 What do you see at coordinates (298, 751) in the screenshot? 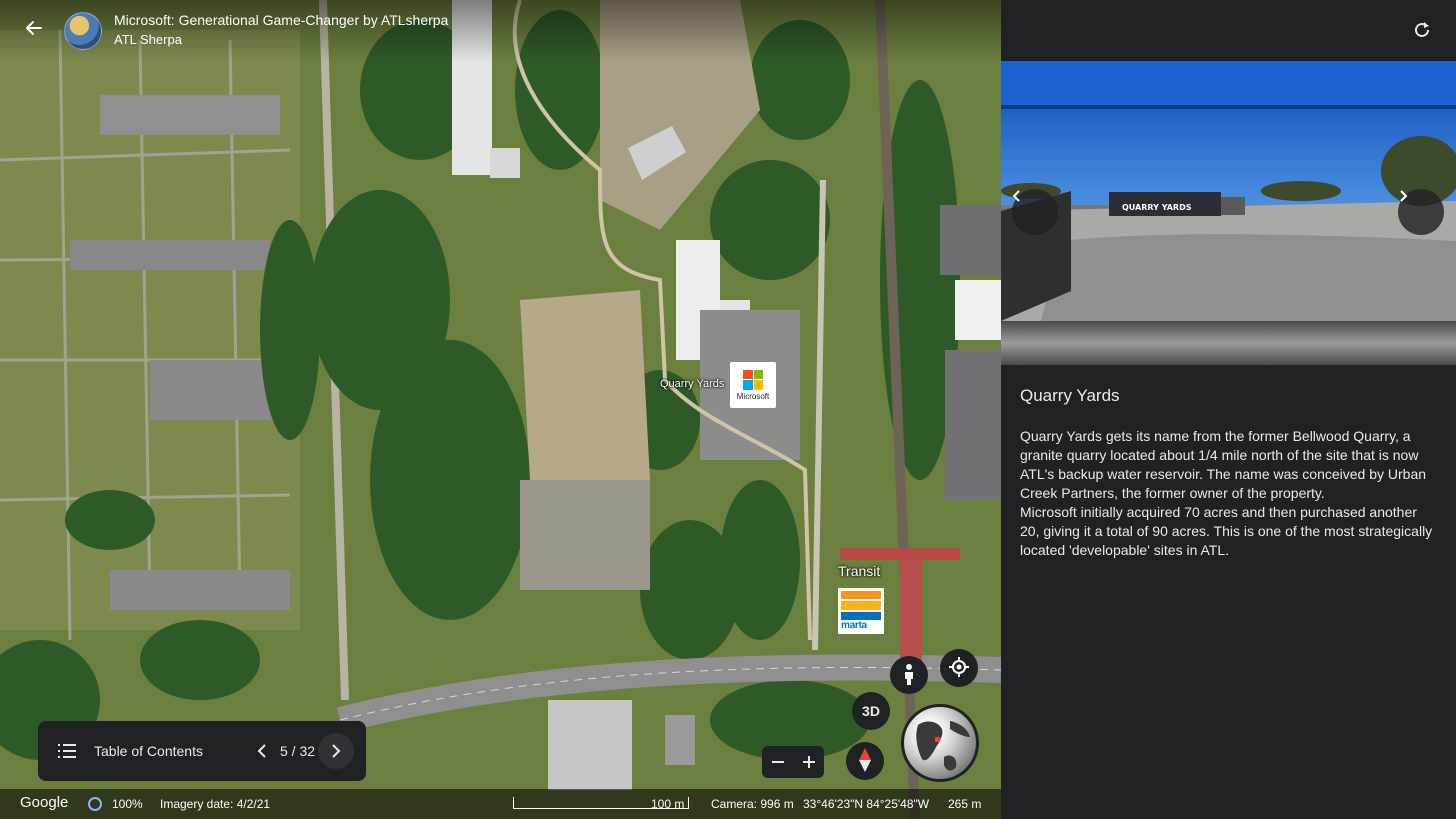
I see `slide-counter: 5 / 32` at bounding box center [298, 751].